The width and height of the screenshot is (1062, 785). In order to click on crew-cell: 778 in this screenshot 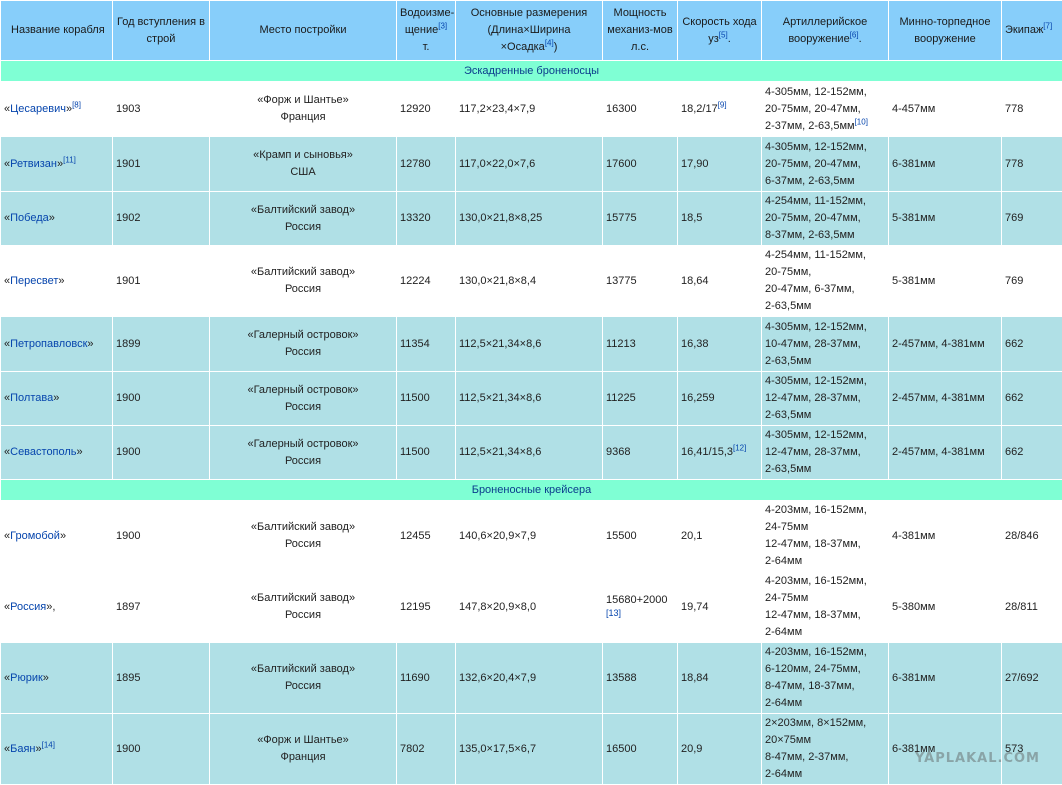, I will do `click(1032, 164)`.